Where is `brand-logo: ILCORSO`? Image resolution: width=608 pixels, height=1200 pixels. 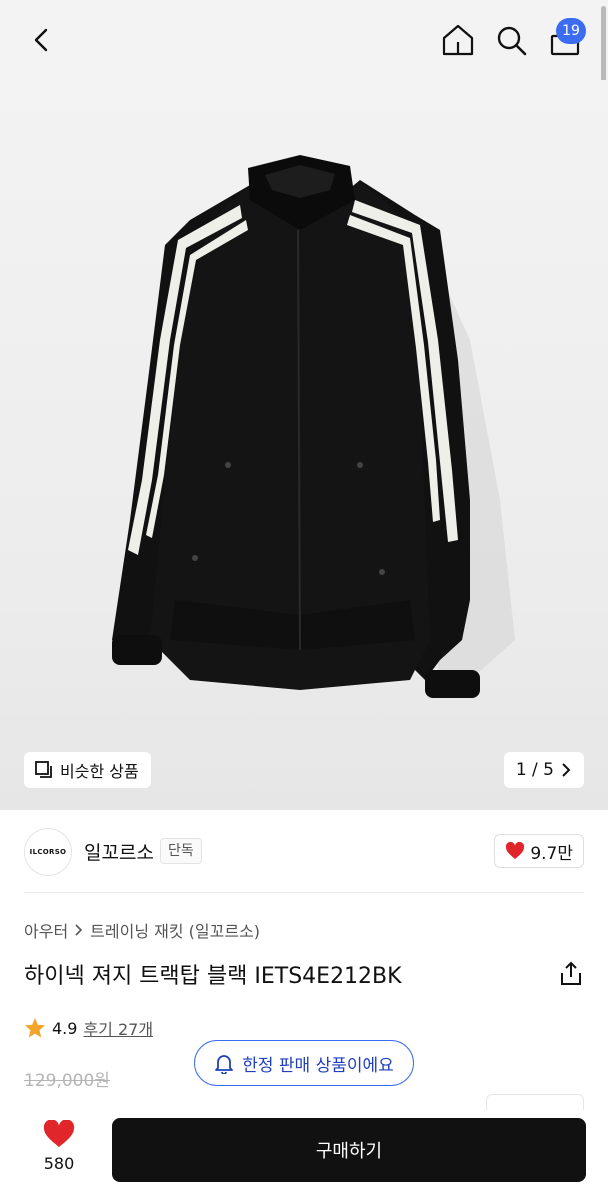
brand-logo: ILCORSO is located at coordinates (48, 852).